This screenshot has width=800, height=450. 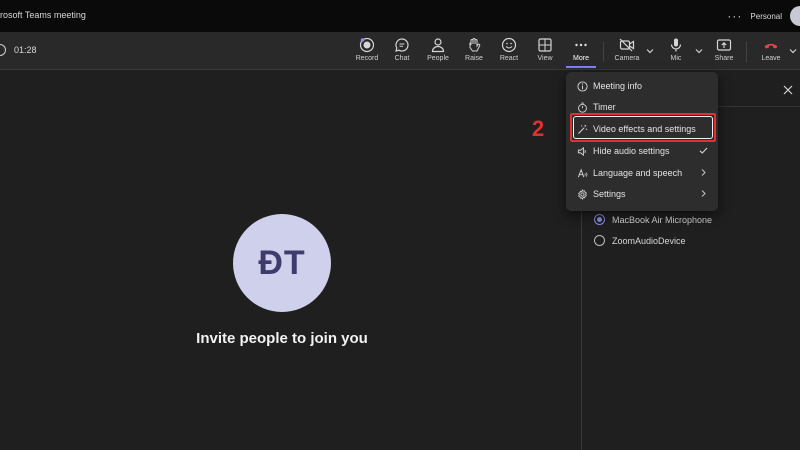 I want to click on hand-icon, so click(x=475, y=45).